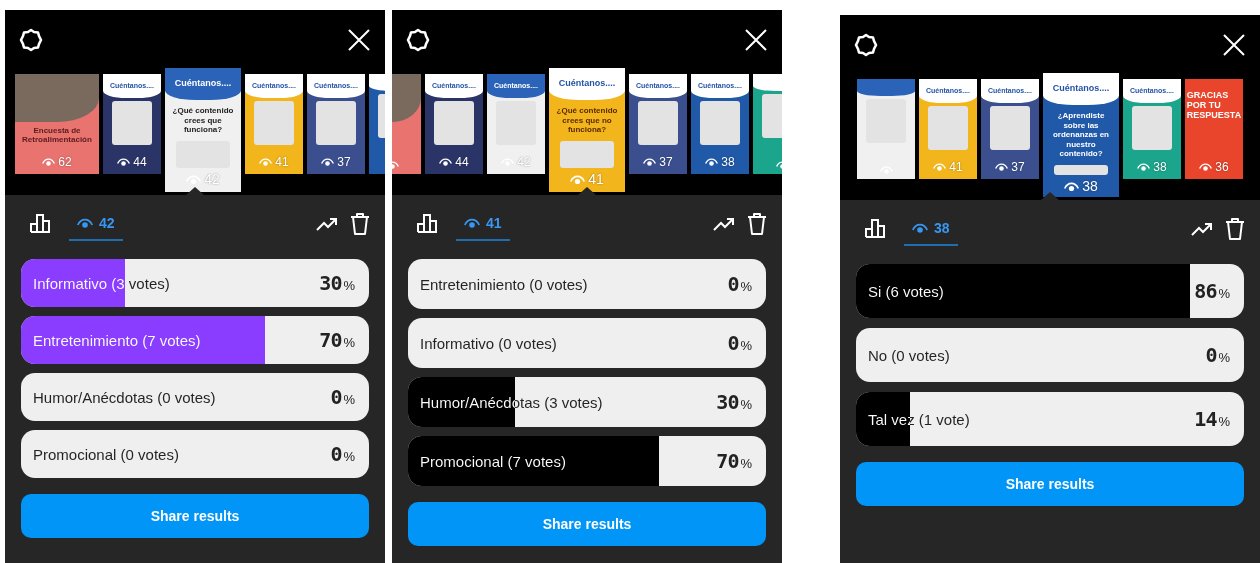 This screenshot has height=563, width=1260. I want to click on story-question: ¿Qué contenido crees que funciona?, so click(203, 121).